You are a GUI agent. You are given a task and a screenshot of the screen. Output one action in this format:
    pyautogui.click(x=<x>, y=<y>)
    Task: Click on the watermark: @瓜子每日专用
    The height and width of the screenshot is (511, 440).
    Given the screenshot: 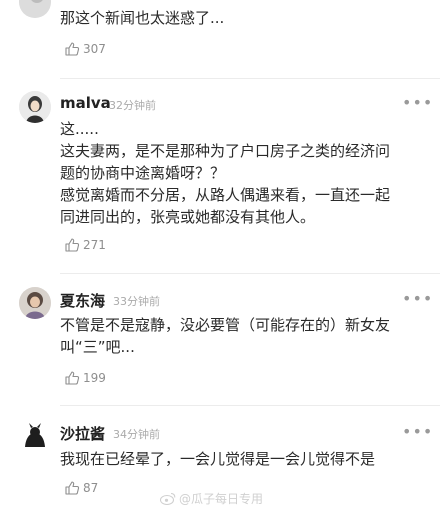 What is the action you would take?
    pyautogui.click(x=211, y=498)
    